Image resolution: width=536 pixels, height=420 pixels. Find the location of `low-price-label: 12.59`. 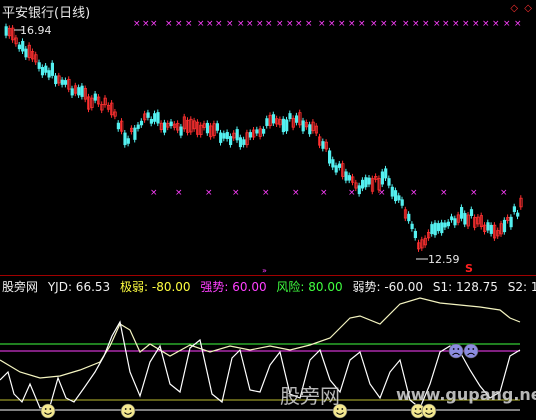

low-price-label: 12.59 is located at coordinates (444, 259).